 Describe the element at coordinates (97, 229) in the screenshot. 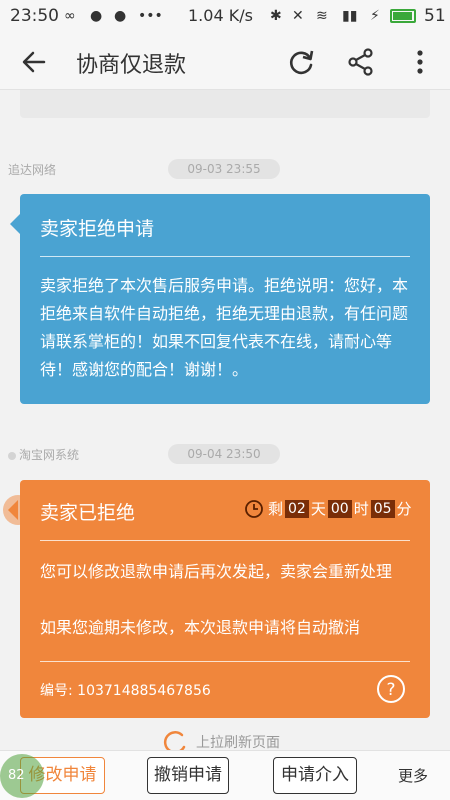

I see `card-title: 卖家拒绝申请` at that location.